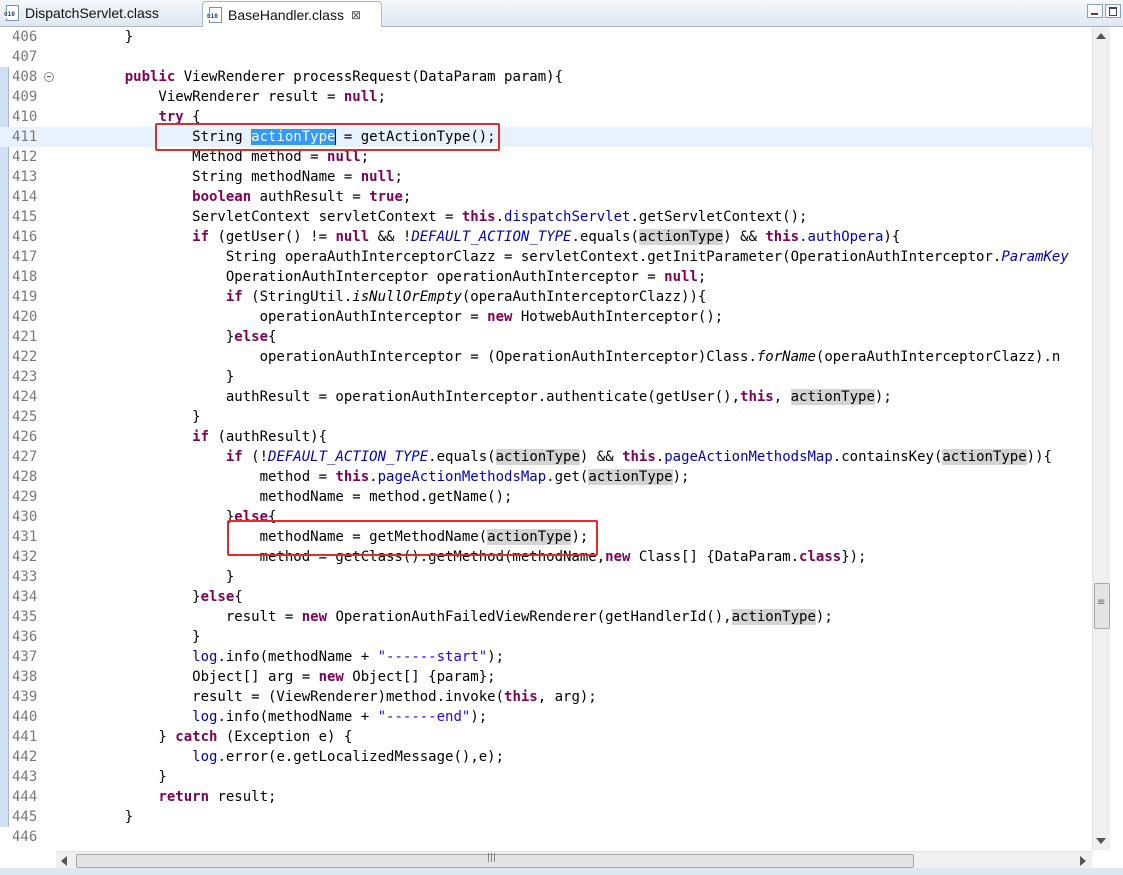  What do you see at coordinates (25, 437) in the screenshot?
I see `line-number: 426` at bounding box center [25, 437].